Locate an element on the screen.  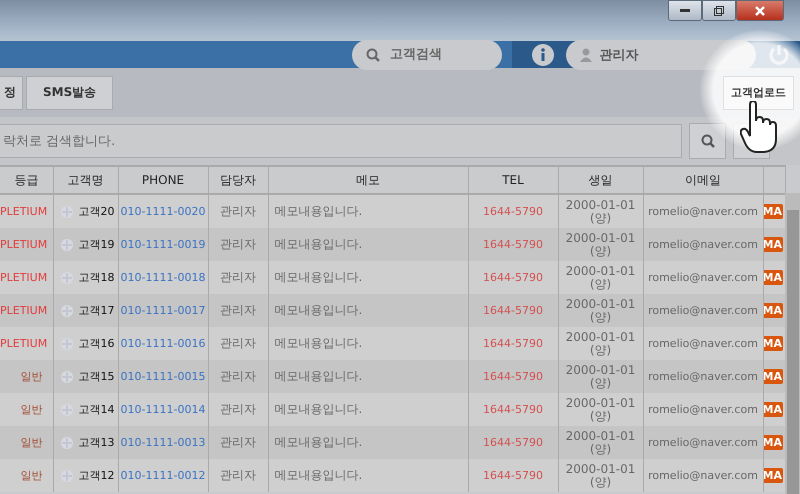
column-header: 이메일 is located at coordinates (703, 179).